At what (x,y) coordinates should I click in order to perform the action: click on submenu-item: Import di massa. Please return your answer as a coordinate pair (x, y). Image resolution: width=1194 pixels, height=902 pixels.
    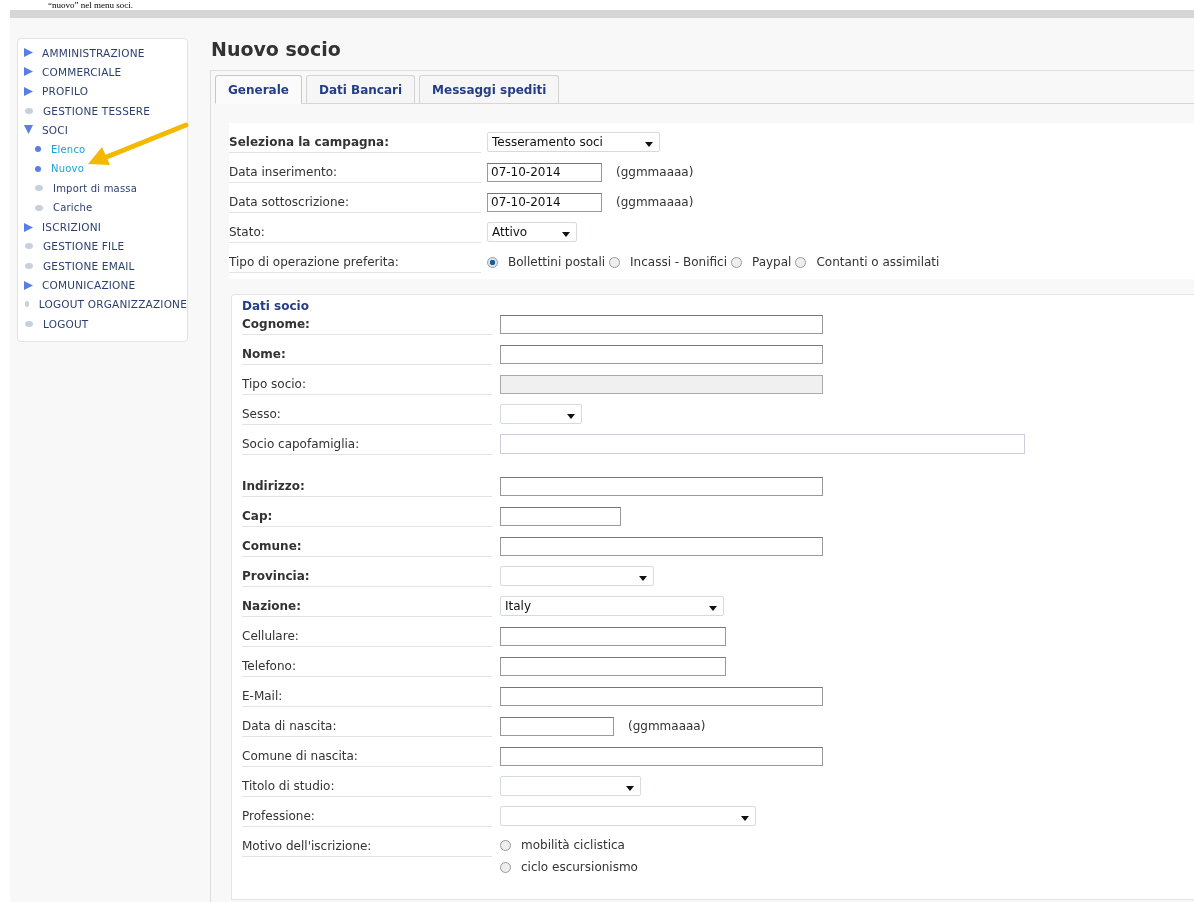
    Looking at the image, I should click on (95, 188).